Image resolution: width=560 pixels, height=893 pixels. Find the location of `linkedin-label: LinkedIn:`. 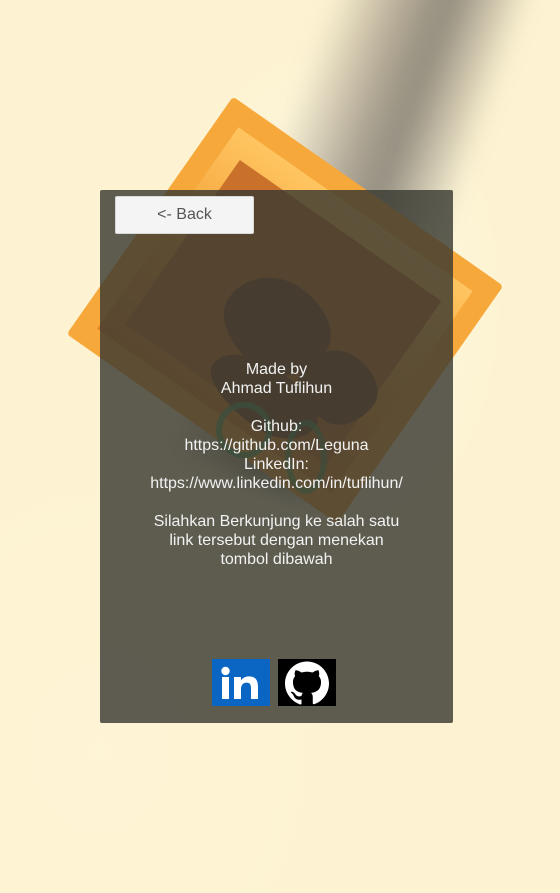

linkedin-label: LinkedIn: is located at coordinates (276, 464).